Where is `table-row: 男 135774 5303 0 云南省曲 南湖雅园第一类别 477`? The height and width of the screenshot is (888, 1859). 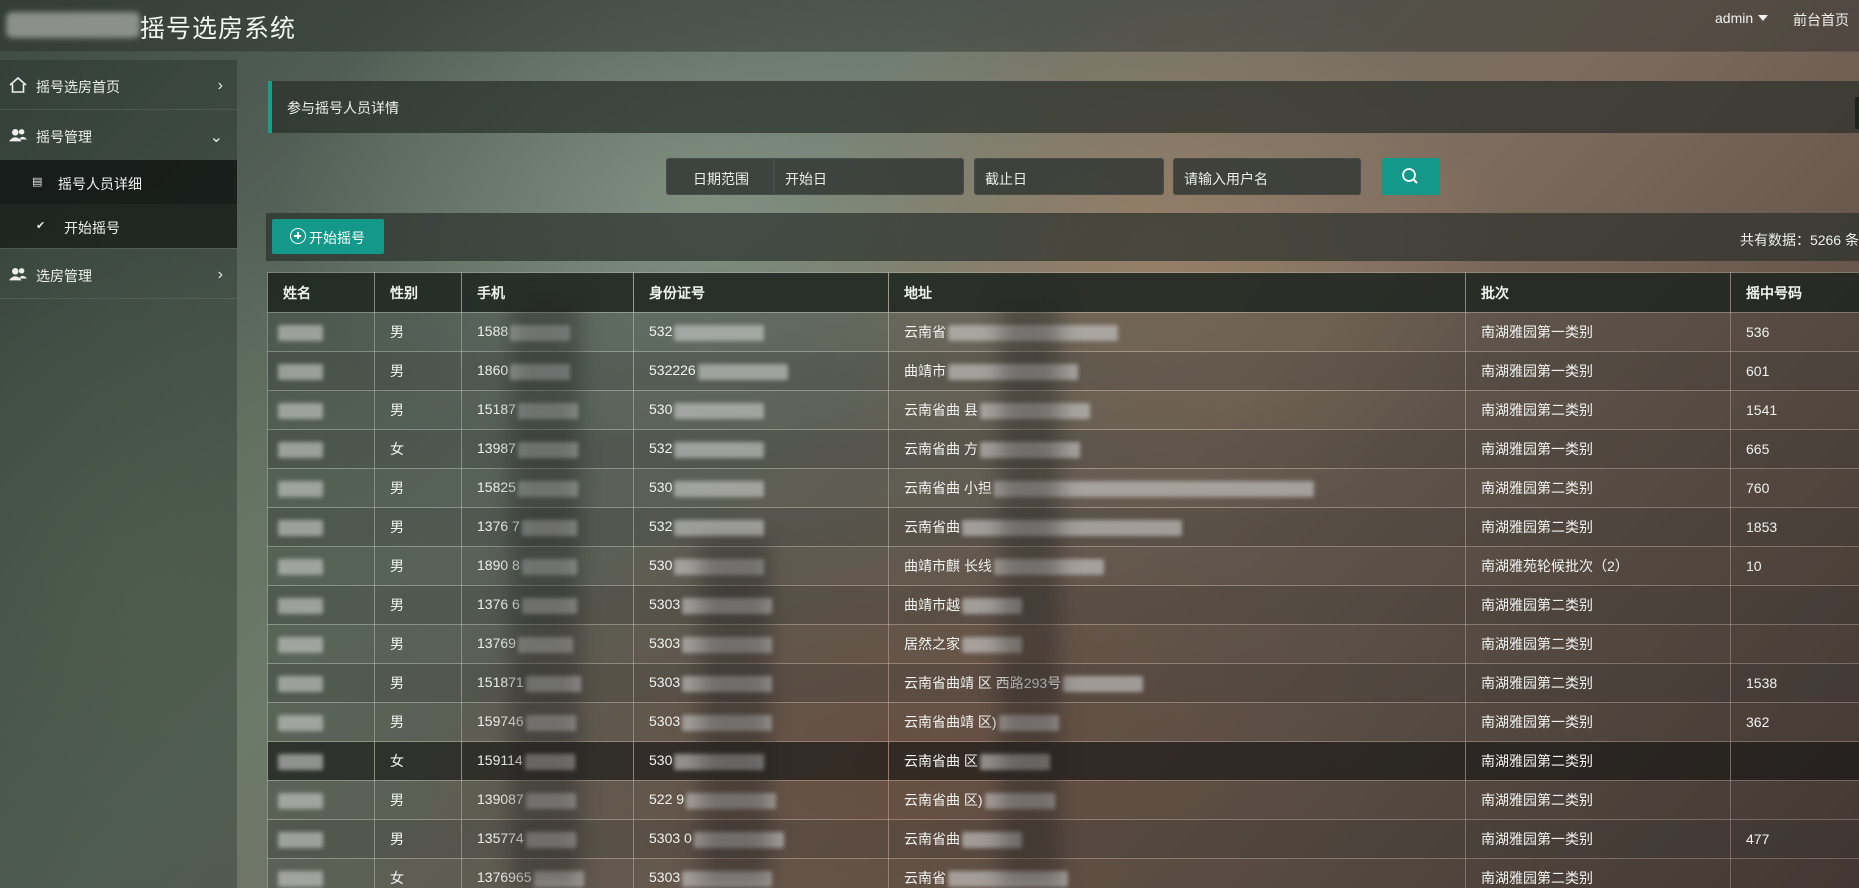 table-row: 男 135774 5303 0 云南省曲 南湖雅园第一类别 477 is located at coordinates (1063, 839).